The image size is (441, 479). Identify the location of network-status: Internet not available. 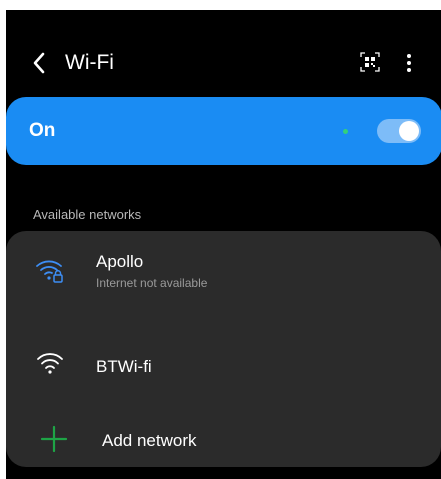
(152, 283).